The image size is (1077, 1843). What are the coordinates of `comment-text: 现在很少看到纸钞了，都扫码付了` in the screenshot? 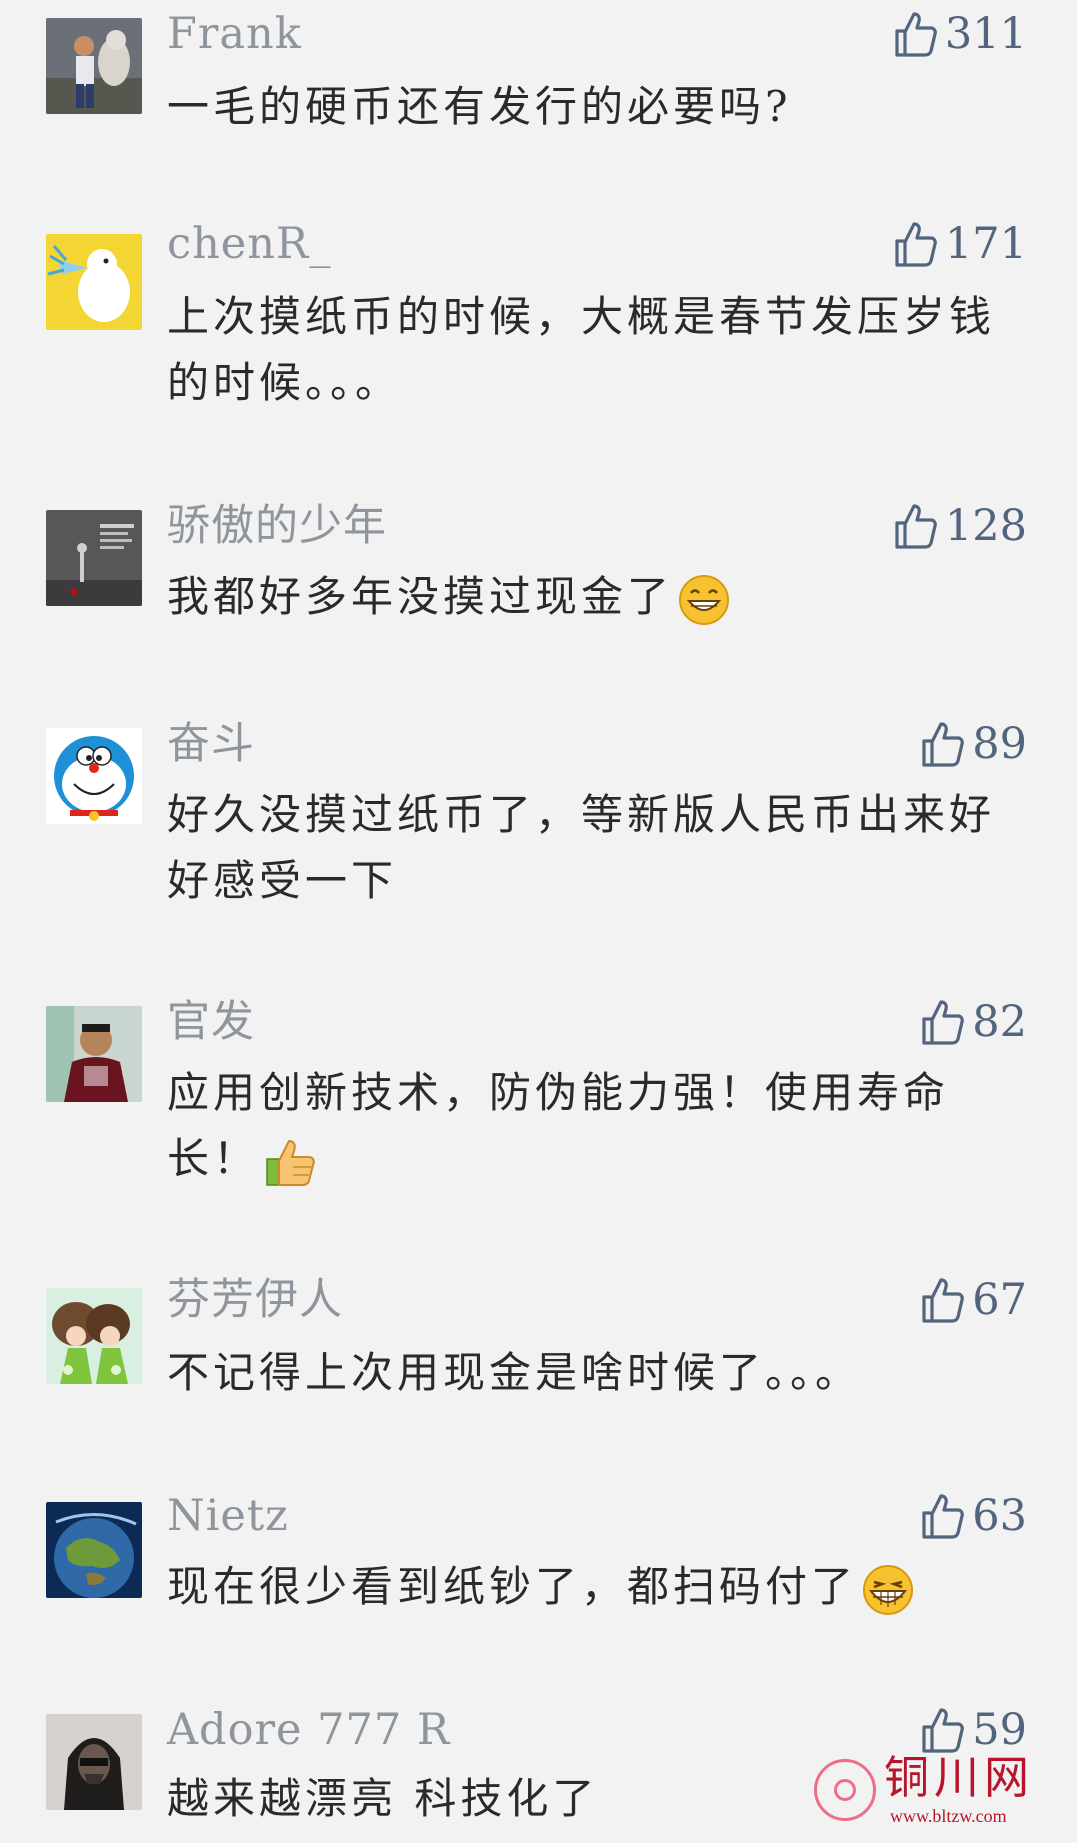 It's located at (592, 1587).